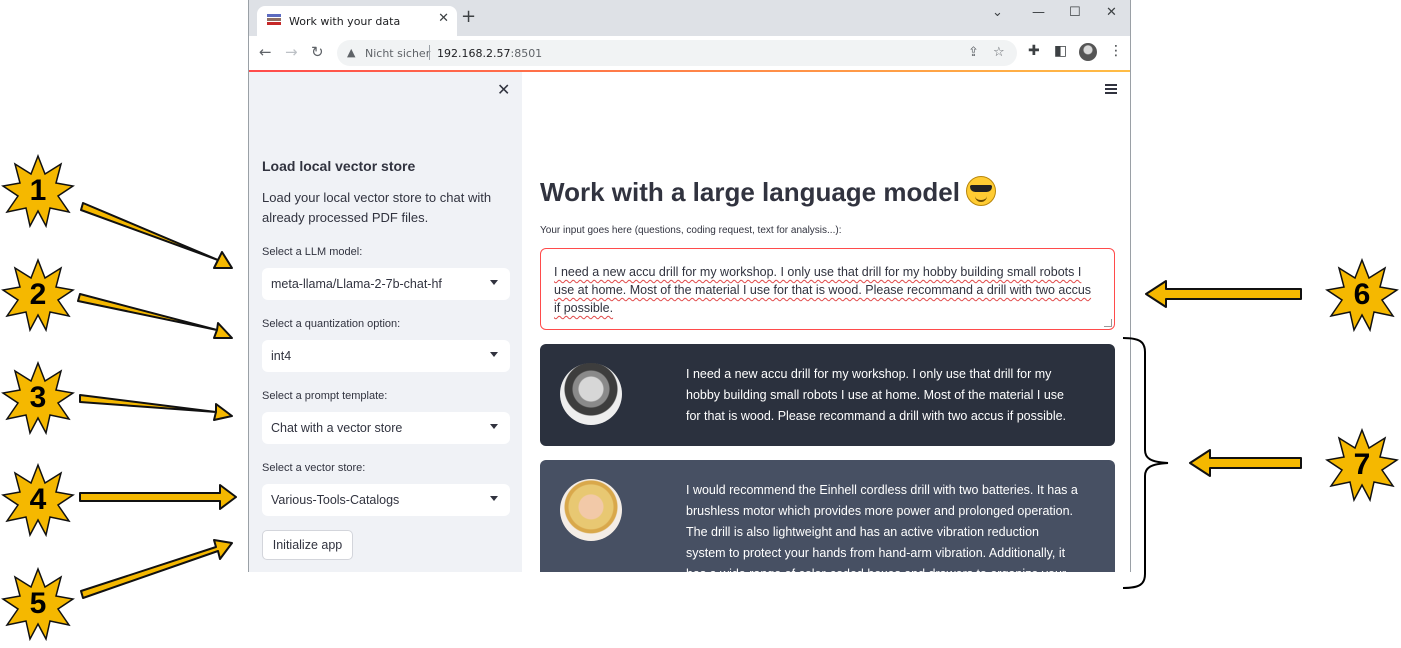  What do you see at coordinates (1362, 464) in the screenshot?
I see `marker-label-7: 7` at bounding box center [1362, 464].